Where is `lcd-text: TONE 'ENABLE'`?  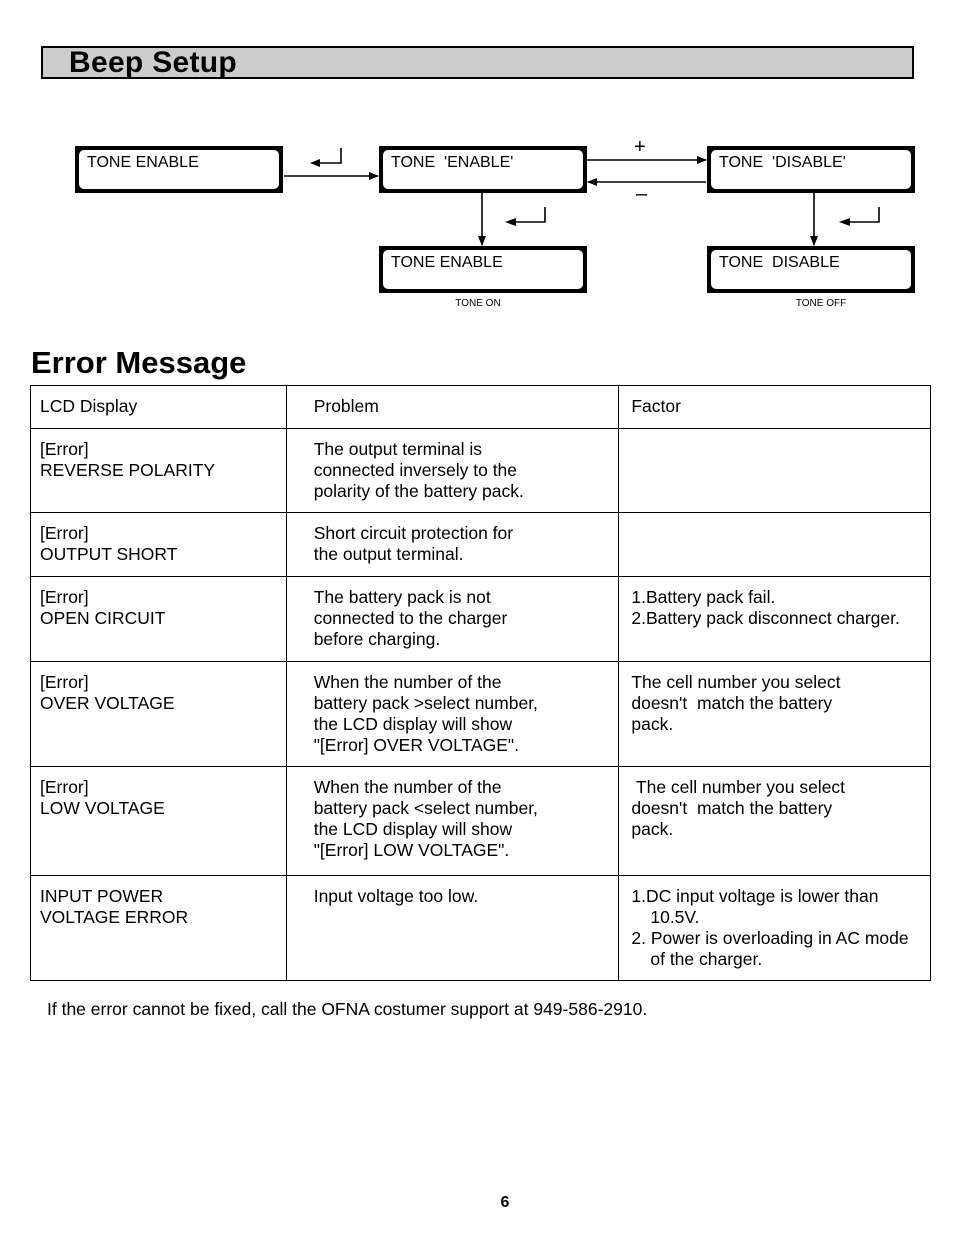 lcd-text: TONE 'ENABLE' is located at coordinates (483, 169).